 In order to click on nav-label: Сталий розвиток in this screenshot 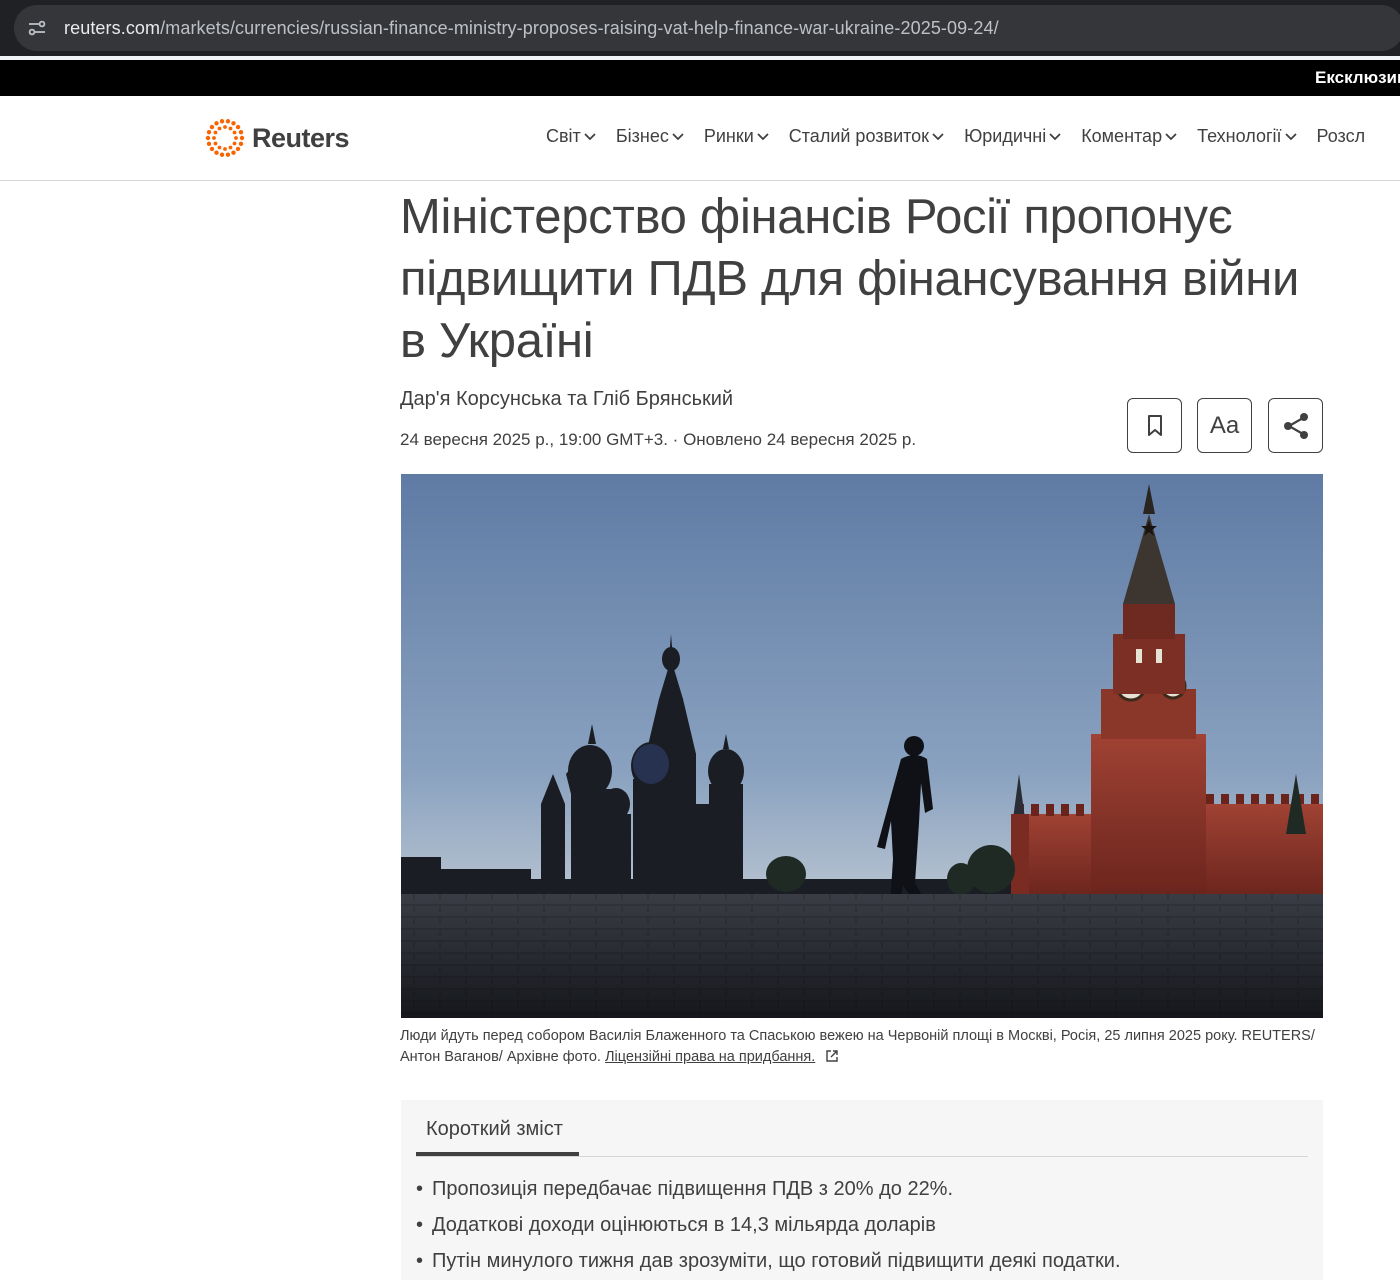, I will do `click(859, 136)`.